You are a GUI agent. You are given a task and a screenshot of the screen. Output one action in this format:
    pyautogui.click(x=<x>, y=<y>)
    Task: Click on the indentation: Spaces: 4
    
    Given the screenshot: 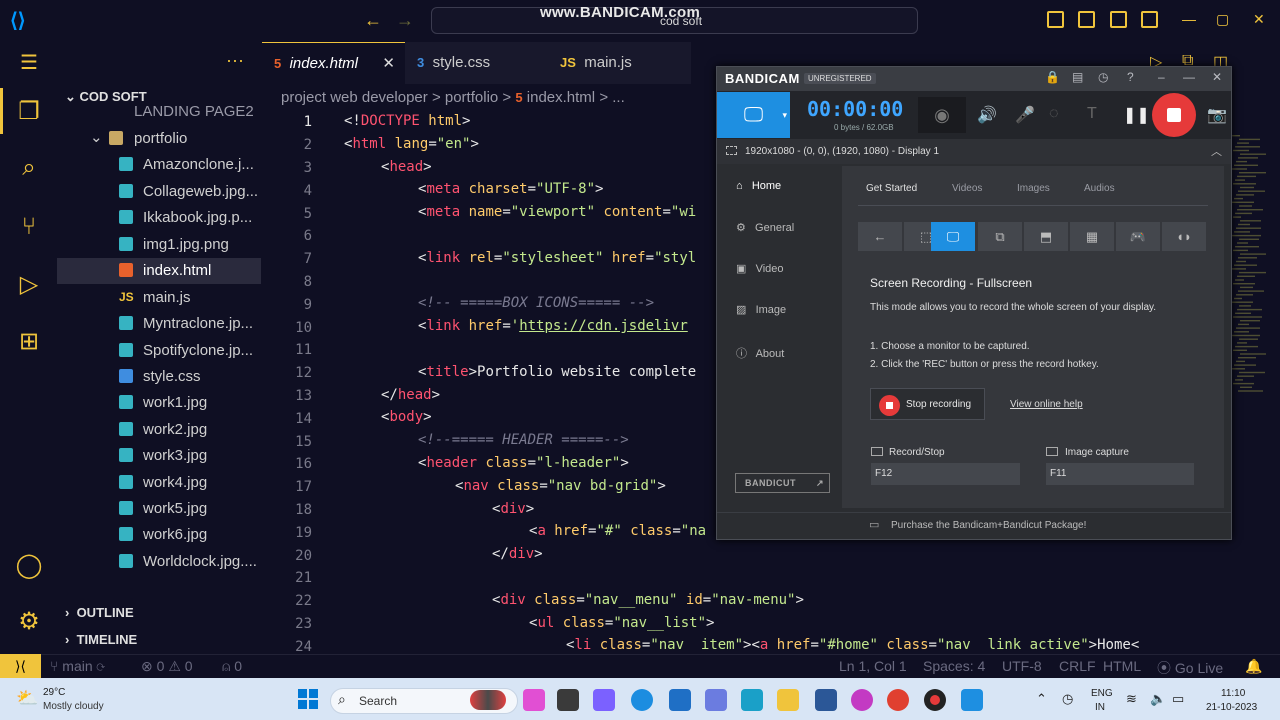 What is the action you would take?
    pyautogui.click(x=954, y=666)
    